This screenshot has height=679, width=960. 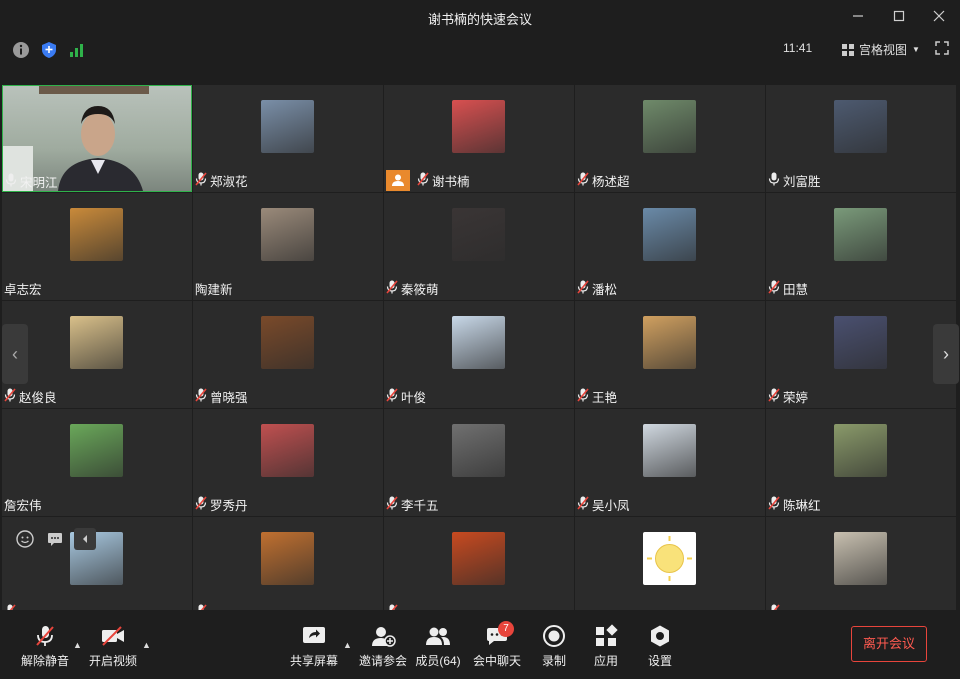 I want to click on participant-name-tag: 陶建新, so click(x=214, y=288).